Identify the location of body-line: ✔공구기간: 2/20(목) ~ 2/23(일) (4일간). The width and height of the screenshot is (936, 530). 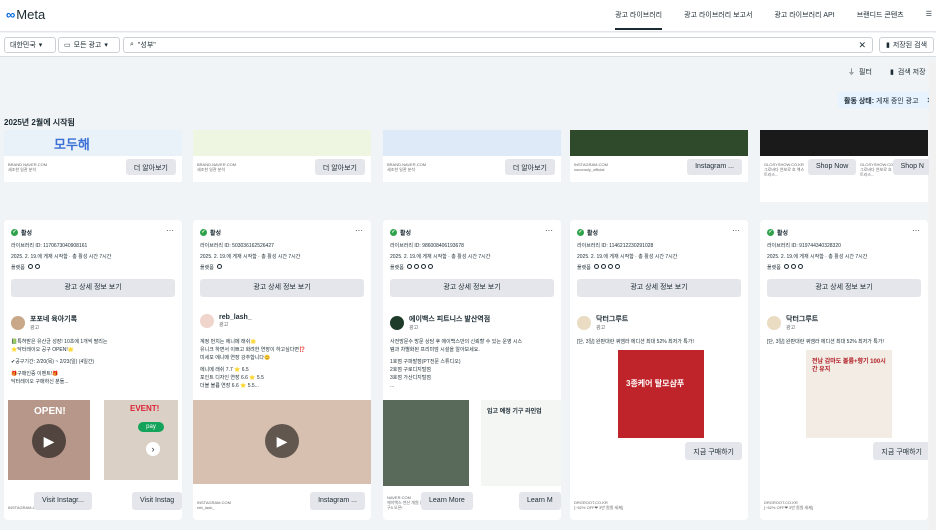
(53, 362).